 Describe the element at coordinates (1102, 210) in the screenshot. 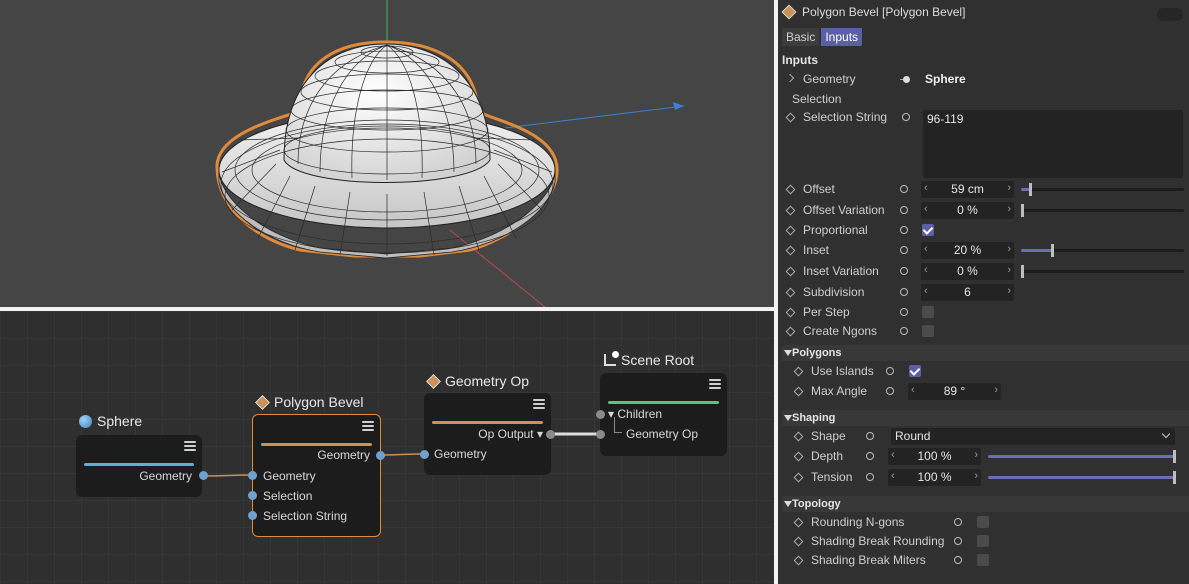

I see `offset-variation-slider` at that location.